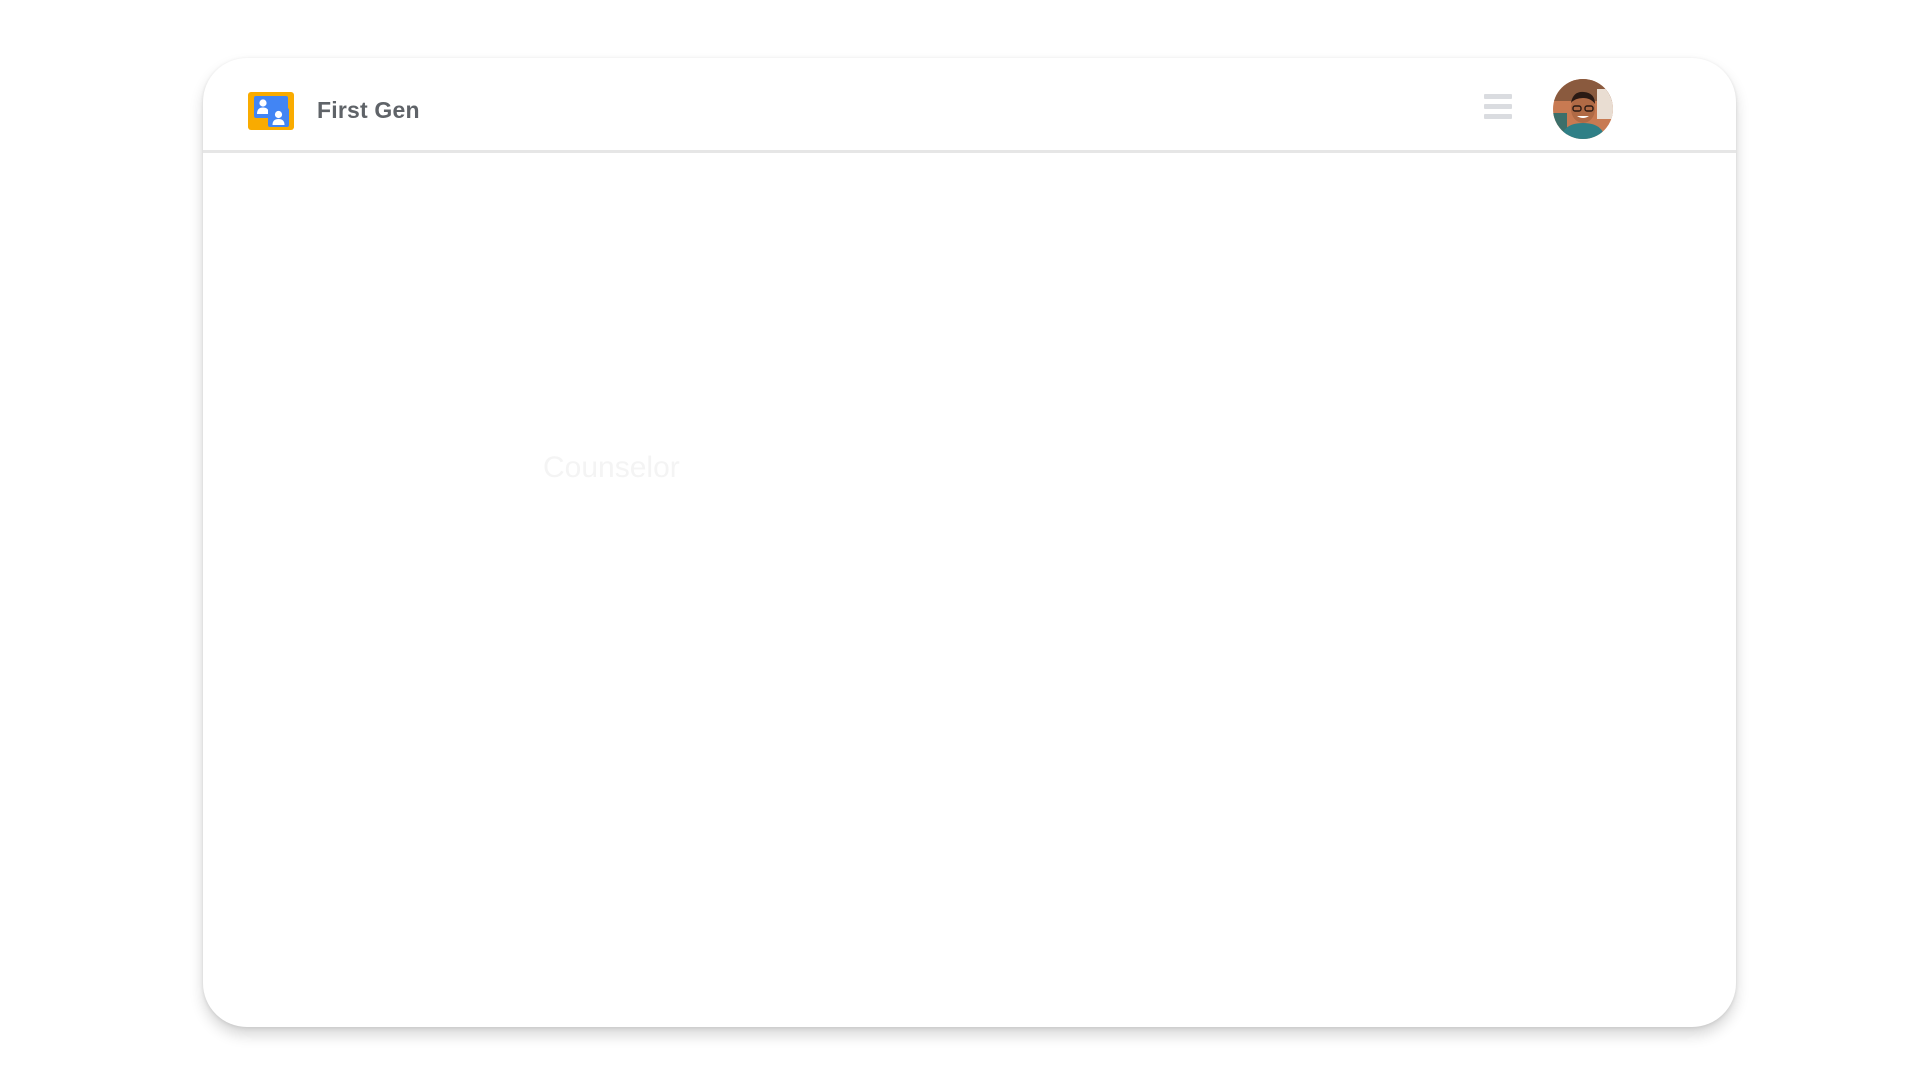  Describe the element at coordinates (1583, 109) in the screenshot. I see `user-avatar` at that location.